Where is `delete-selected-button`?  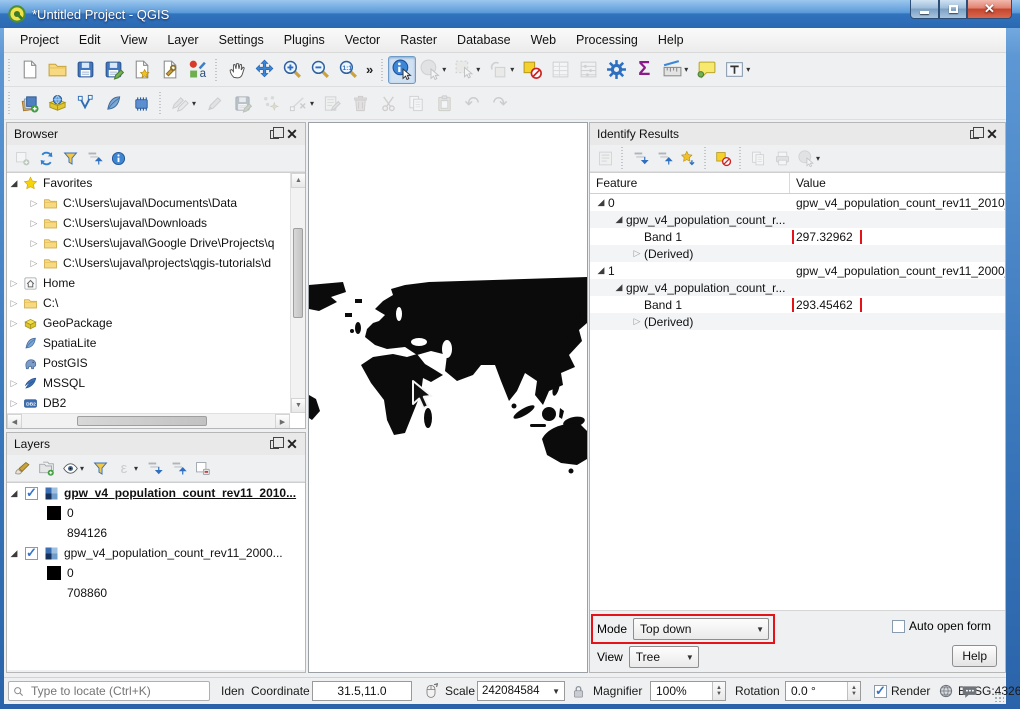
delete-selected-button is located at coordinates (360, 103).